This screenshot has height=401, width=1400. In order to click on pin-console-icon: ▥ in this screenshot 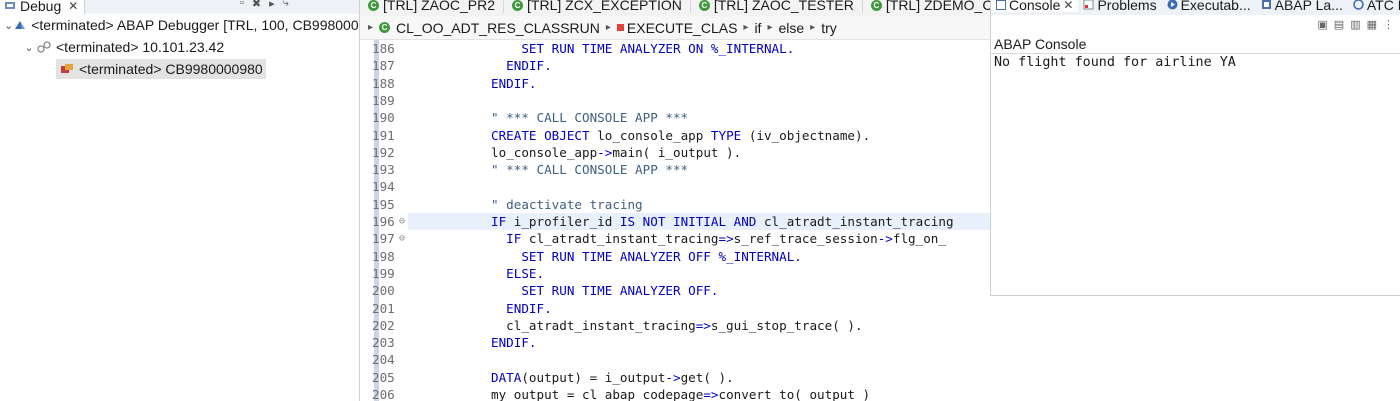, I will do `click(1355, 24)`.